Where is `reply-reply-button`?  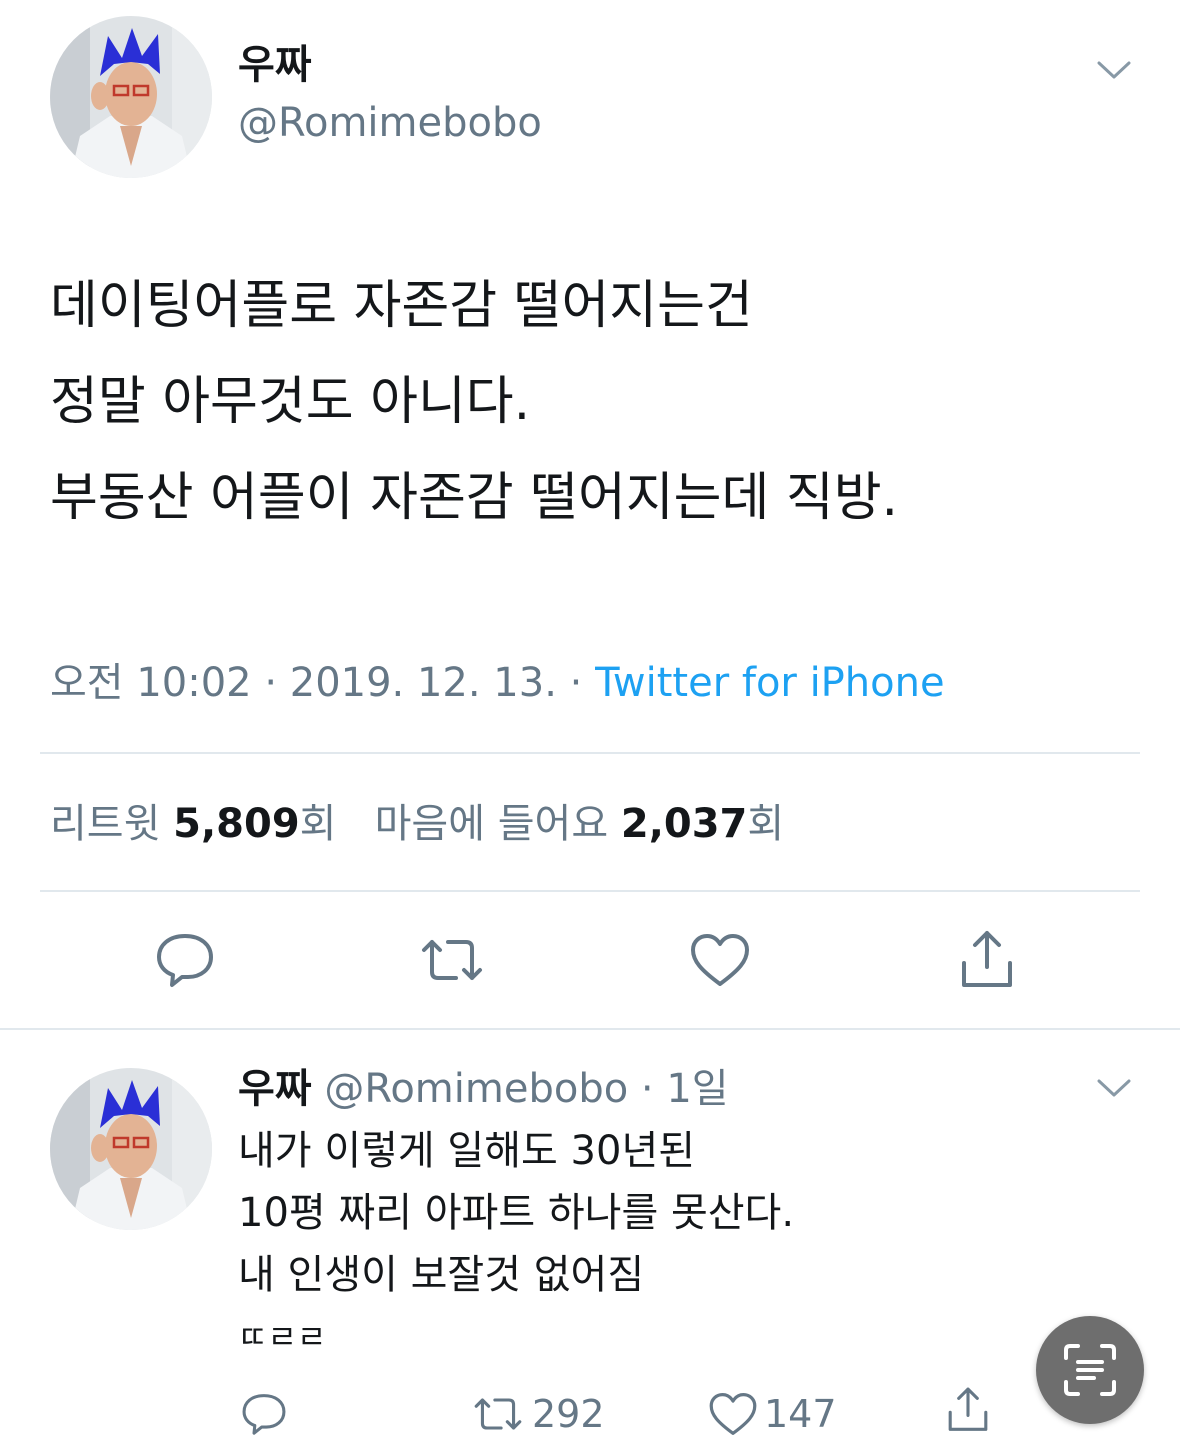 reply-reply-button is located at coordinates (267, 1414).